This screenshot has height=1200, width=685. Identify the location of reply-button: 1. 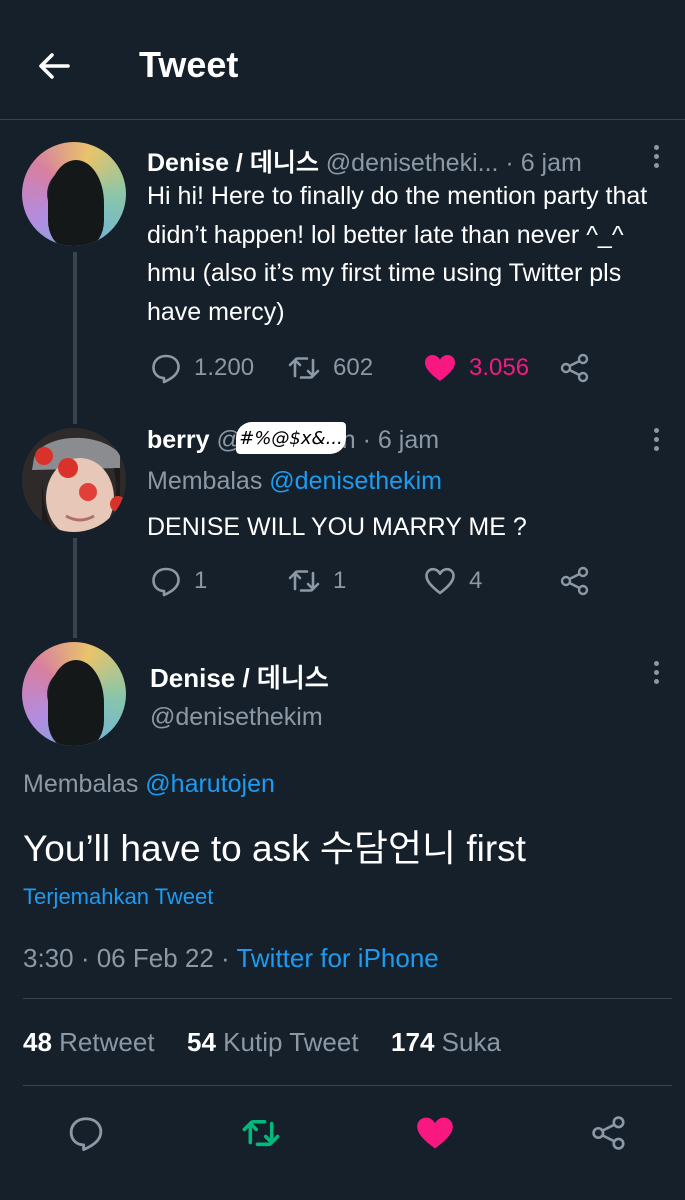
(178, 581).